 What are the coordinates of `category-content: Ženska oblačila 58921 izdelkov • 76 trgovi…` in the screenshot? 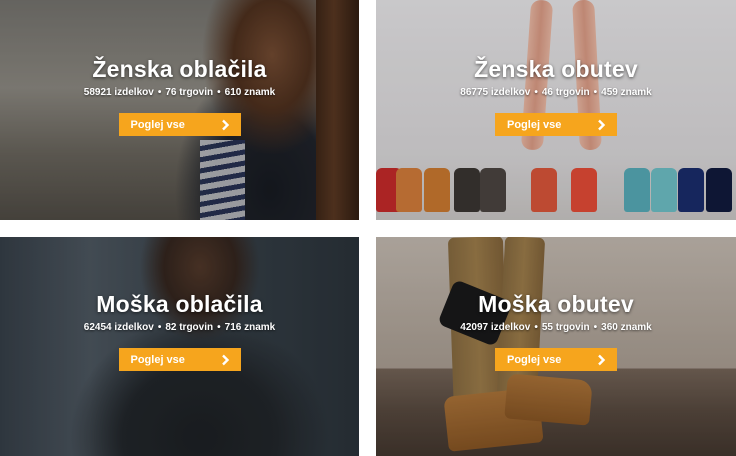 It's located at (179, 95).